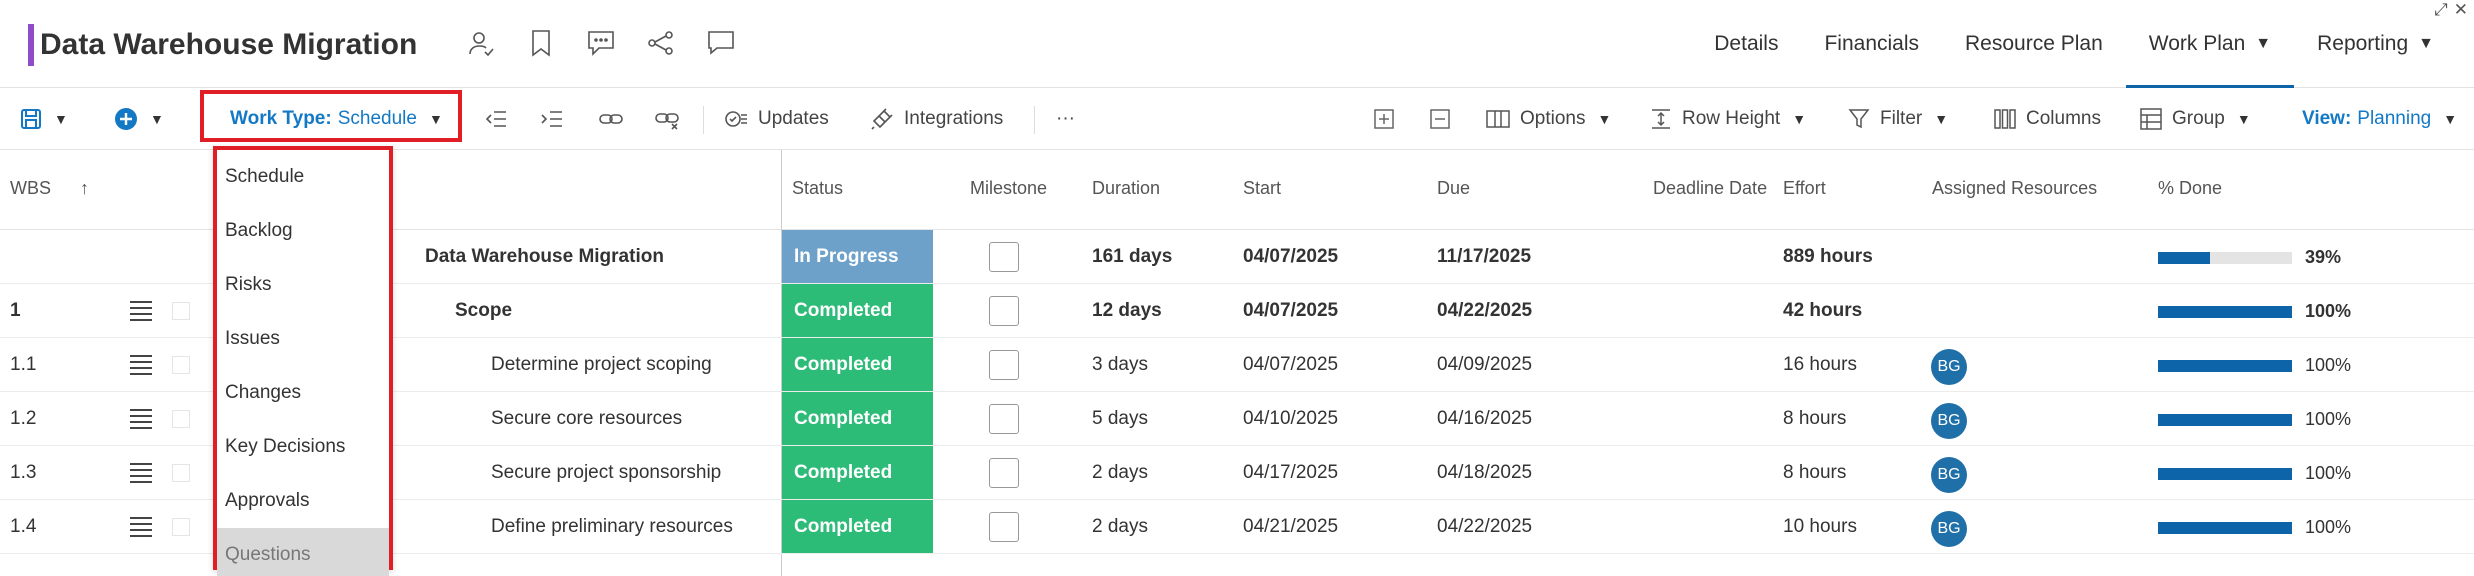  Describe the element at coordinates (1132, 256) in the screenshot. I see `duration-cell: 161 days` at that location.